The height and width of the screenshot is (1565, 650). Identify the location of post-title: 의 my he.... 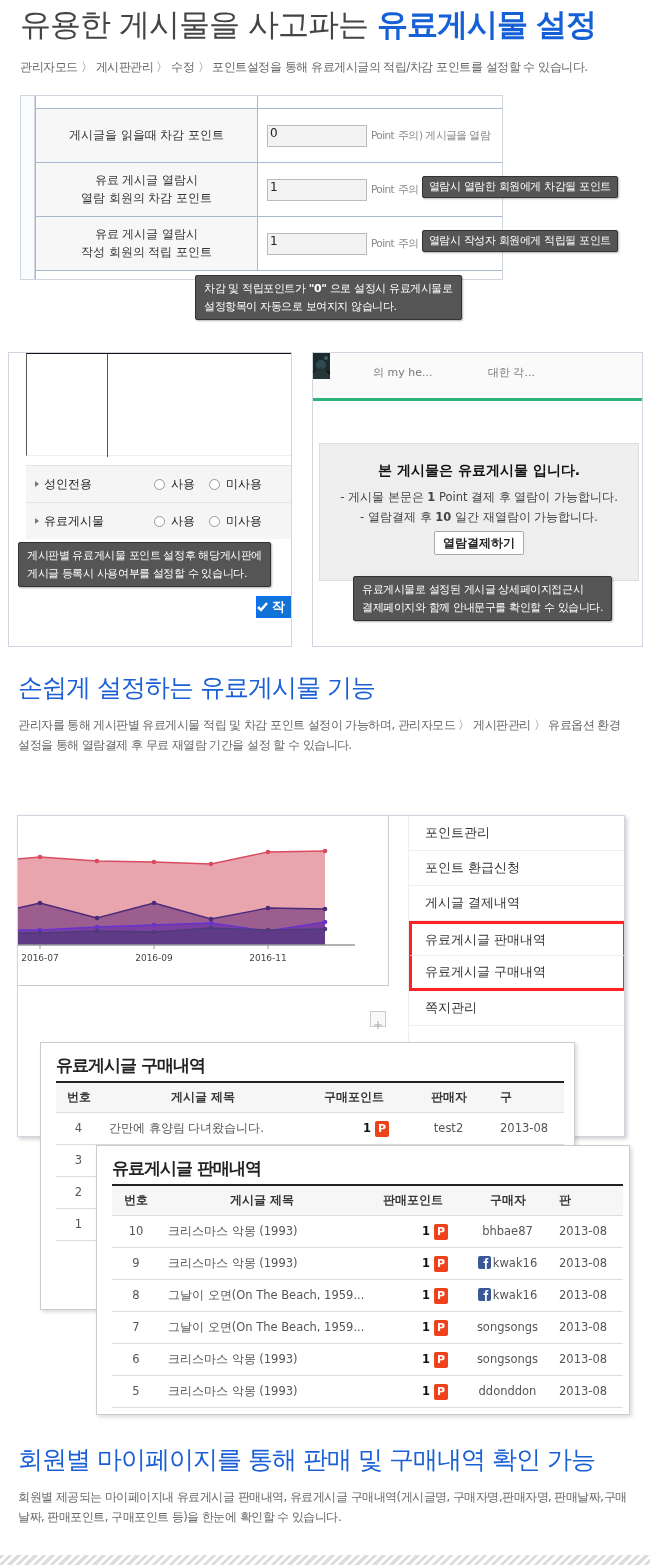
(403, 373).